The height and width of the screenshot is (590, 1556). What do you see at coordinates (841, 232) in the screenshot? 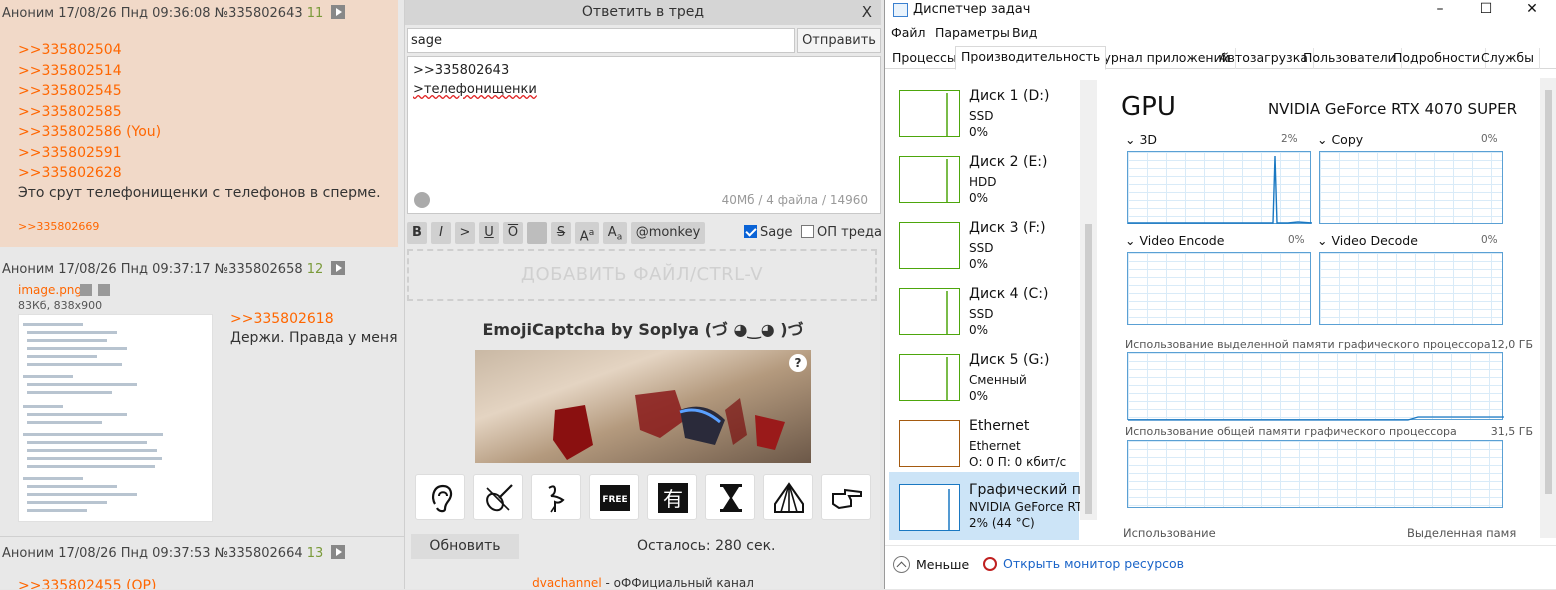
I see `op-checkbox: ОП треда` at bounding box center [841, 232].